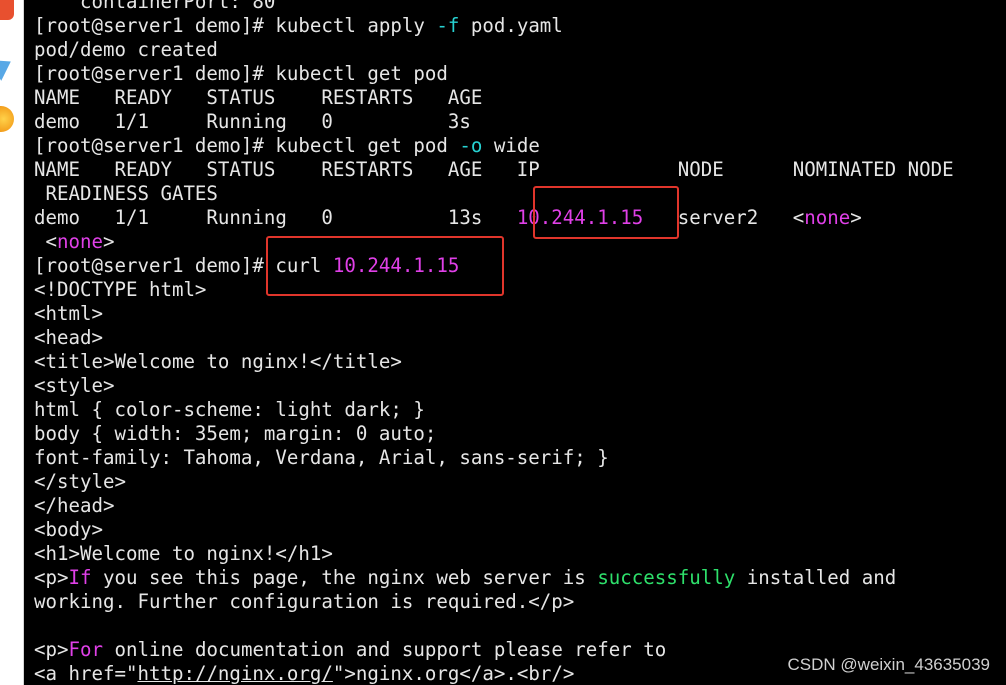 This screenshot has width=1006, height=685. Describe the element at coordinates (183, 553) in the screenshot. I see `terminal-text: <h1>Welcome to nginx!</h1>` at that location.